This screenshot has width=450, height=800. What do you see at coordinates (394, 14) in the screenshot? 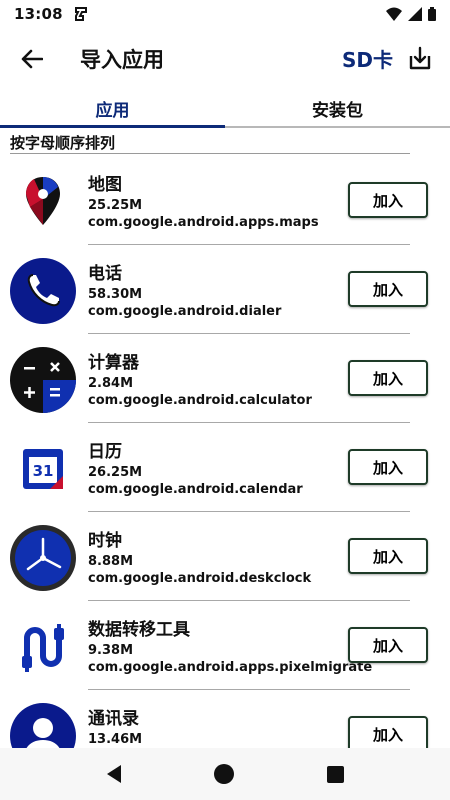
I see `wifi-icon` at bounding box center [394, 14].